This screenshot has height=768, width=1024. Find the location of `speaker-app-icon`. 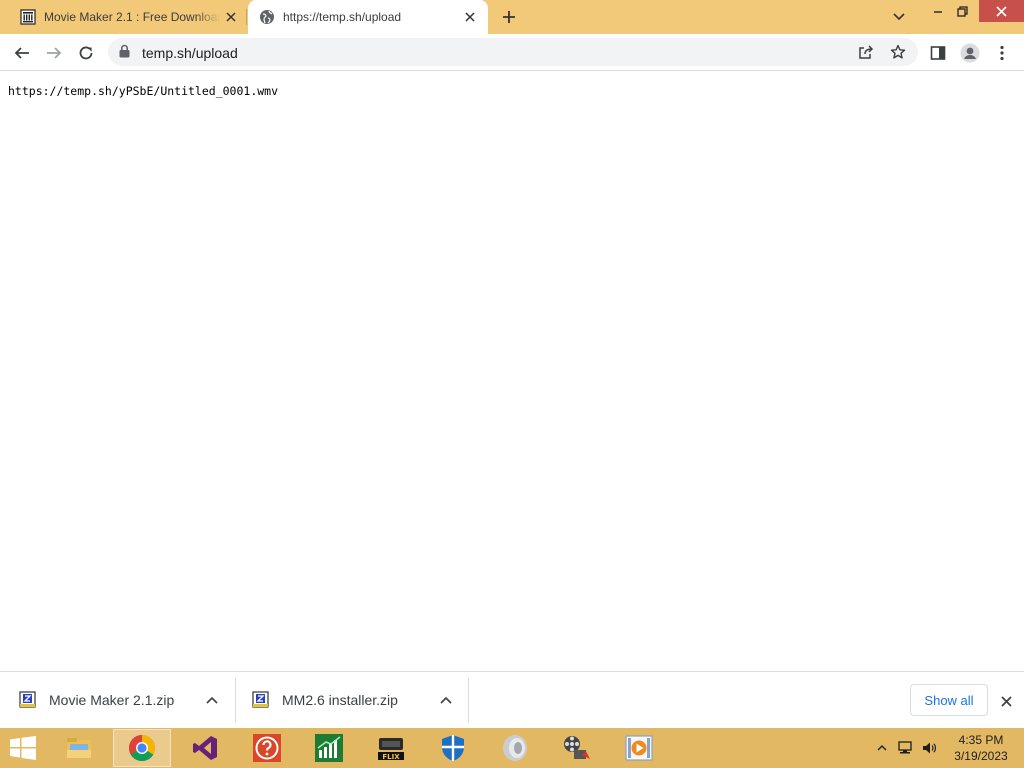

speaker-app-icon is located at coordinates (515, 748).